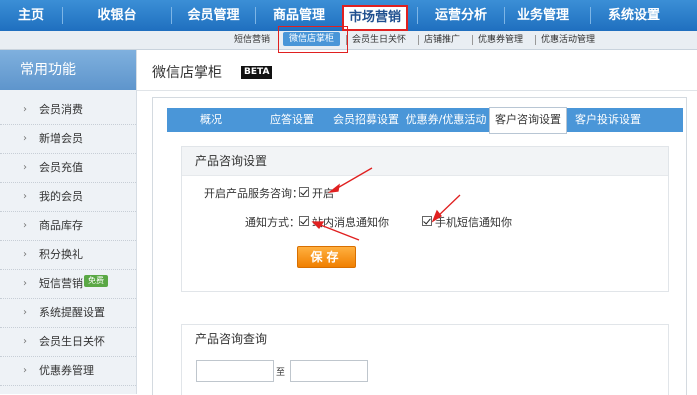 The width and height of the screenshot is (697, 395). What do you see at coordinates (386, 204) in the screenshot?
I see `annotation-arrows` at bounding box center [386, 204].